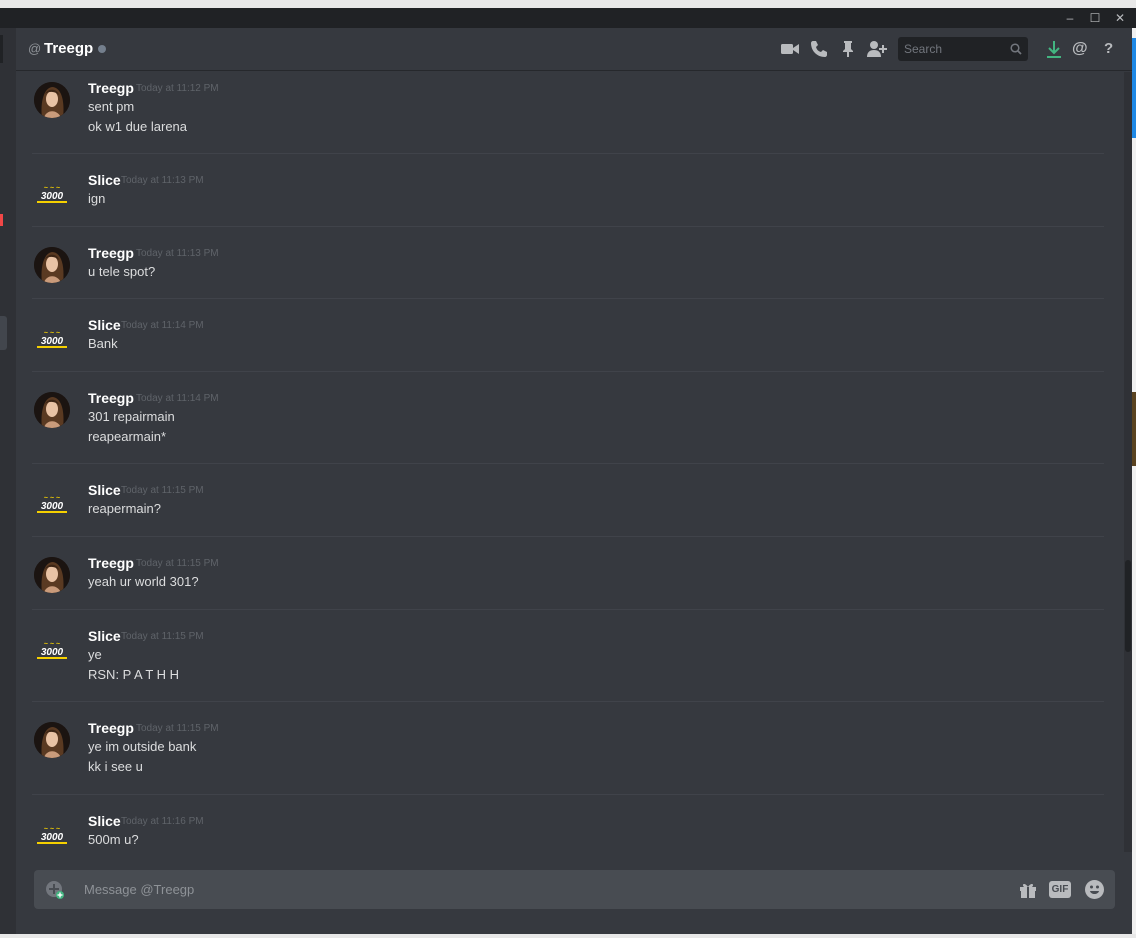  I want to click on desktop-edge-image, so click(1134, 429).